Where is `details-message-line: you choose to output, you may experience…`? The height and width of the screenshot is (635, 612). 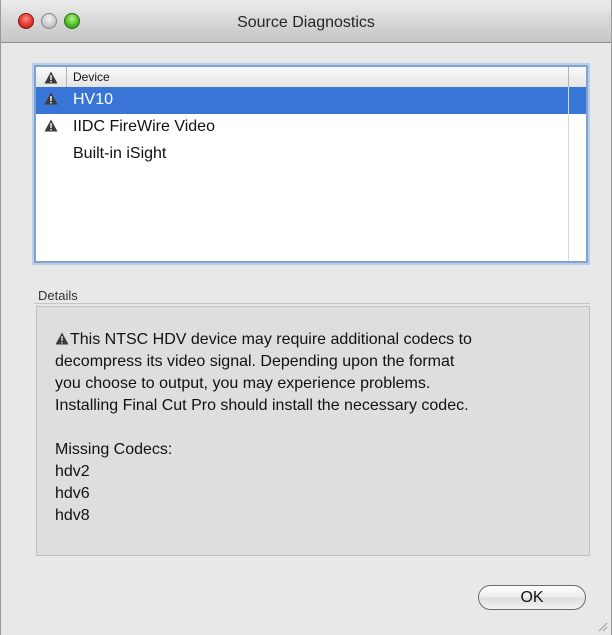 details-message-line: you choose to output, you may experience… is located at coordinates (243, 383).